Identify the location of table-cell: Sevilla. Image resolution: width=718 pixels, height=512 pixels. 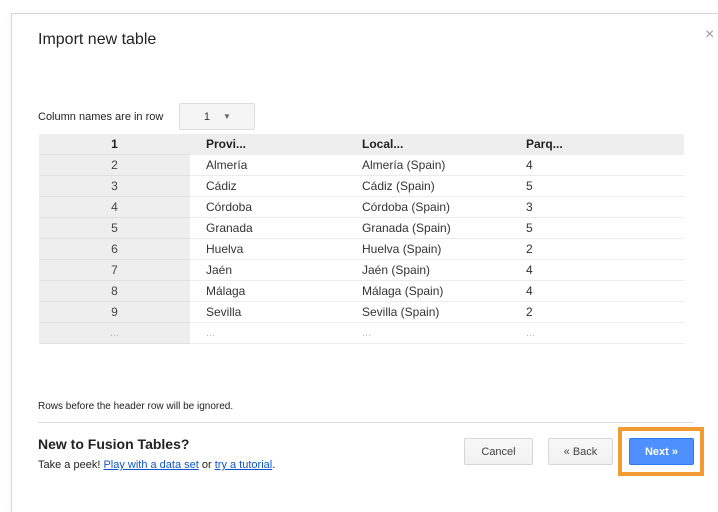
(268, 312).